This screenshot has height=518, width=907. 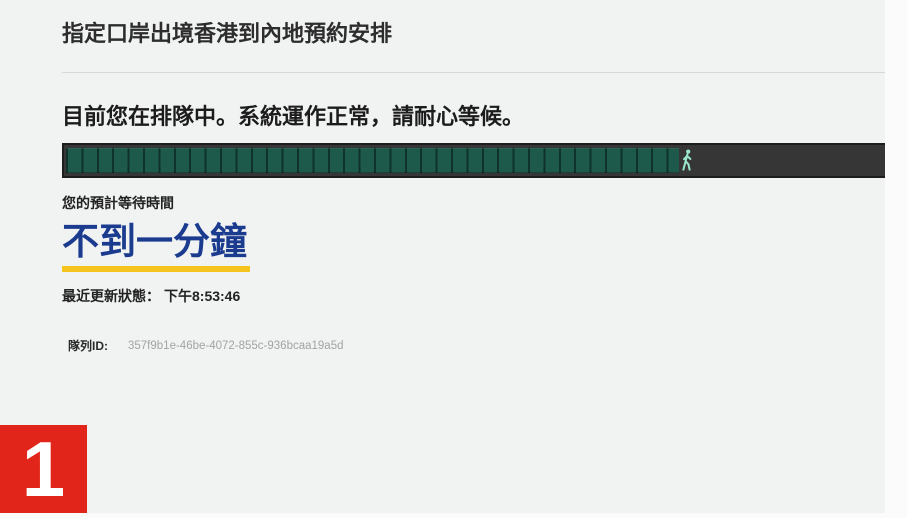 What do you see at coordinates (687, 160) in the screenshot?
I see `walking-person-icon` at bounding box center [687, 160].